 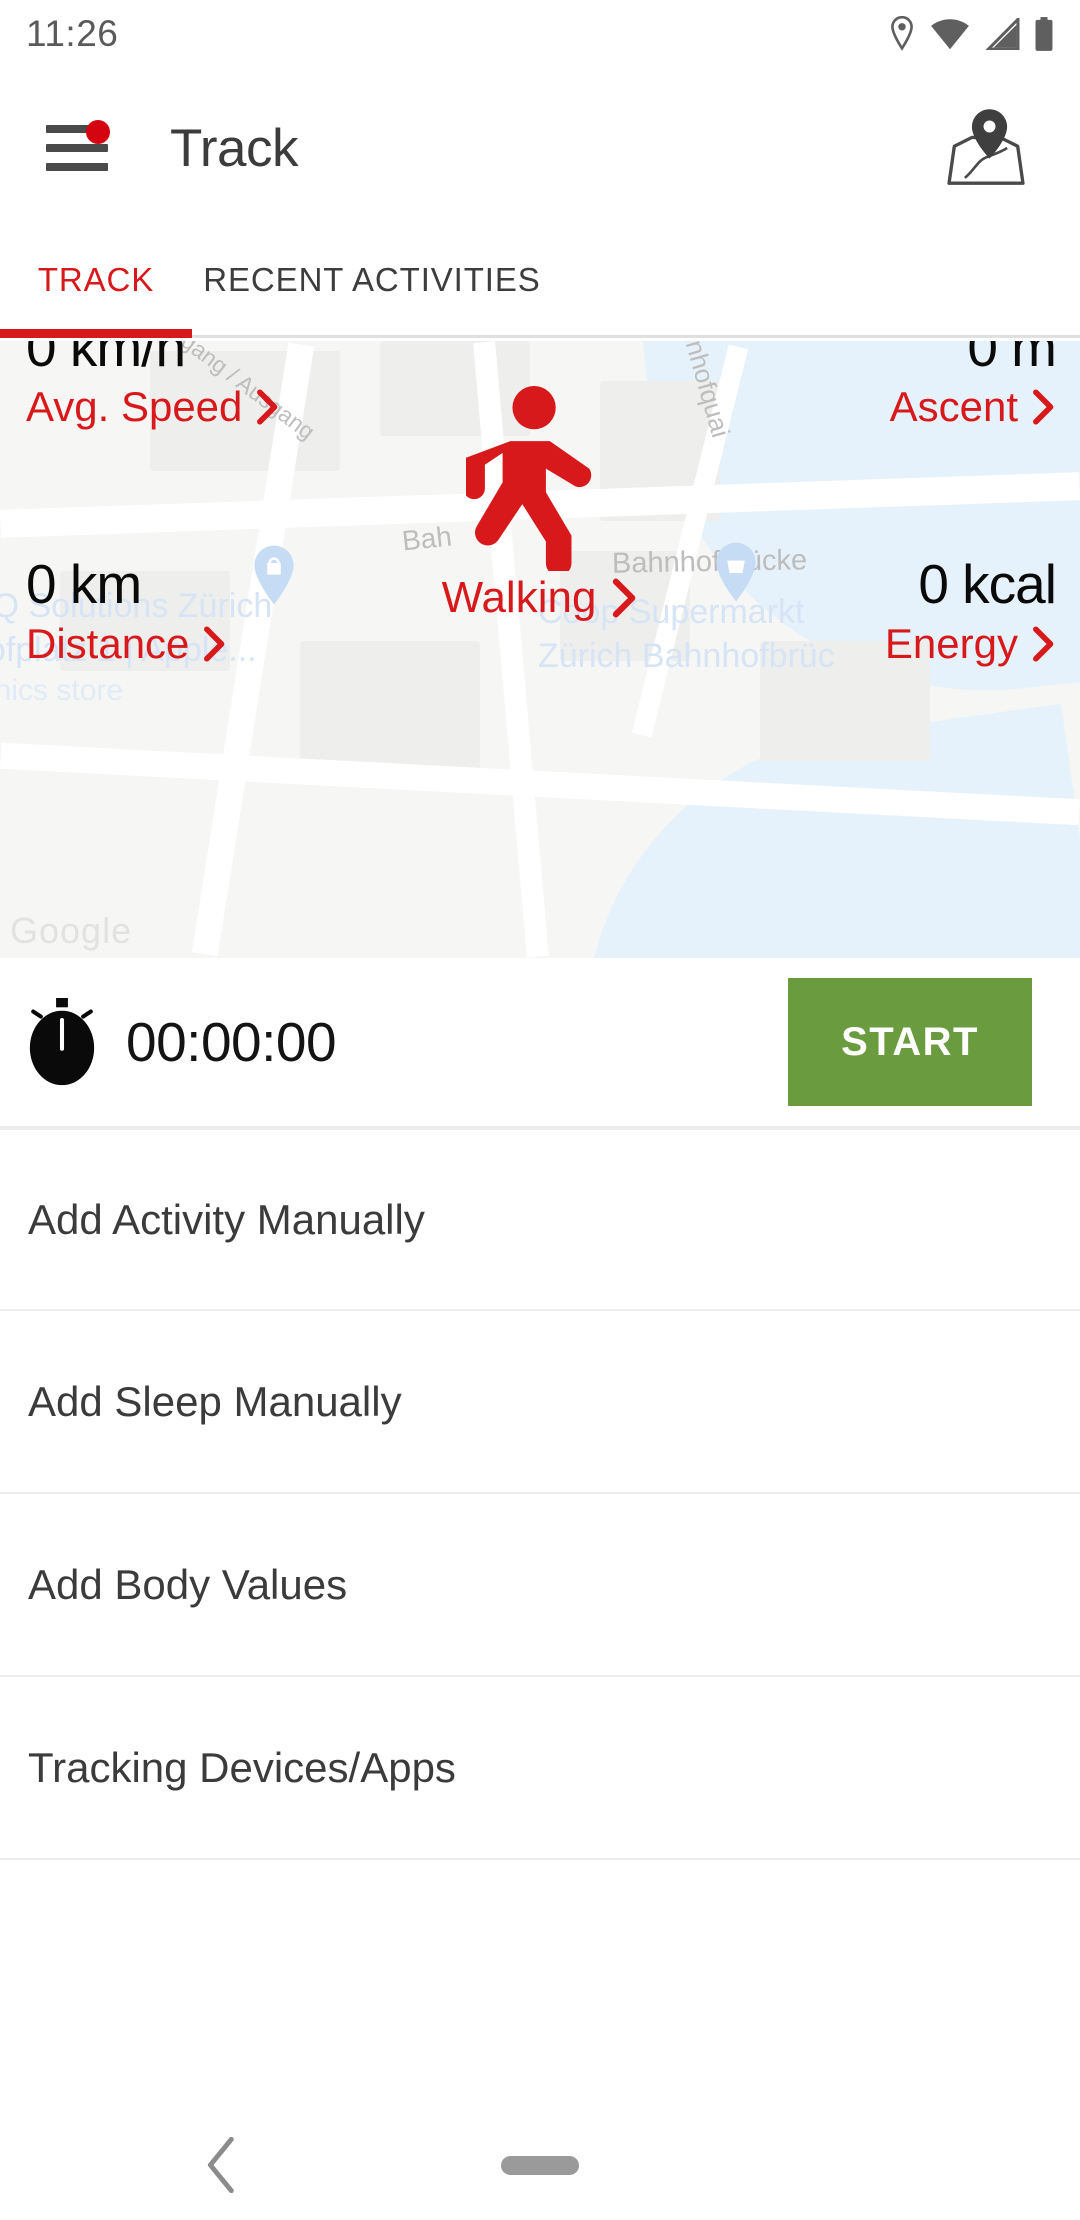 What do you see at coordinates (108, 643) in the screenshot?
I see `metric-label: Distance` at bounding box center [108, 643].